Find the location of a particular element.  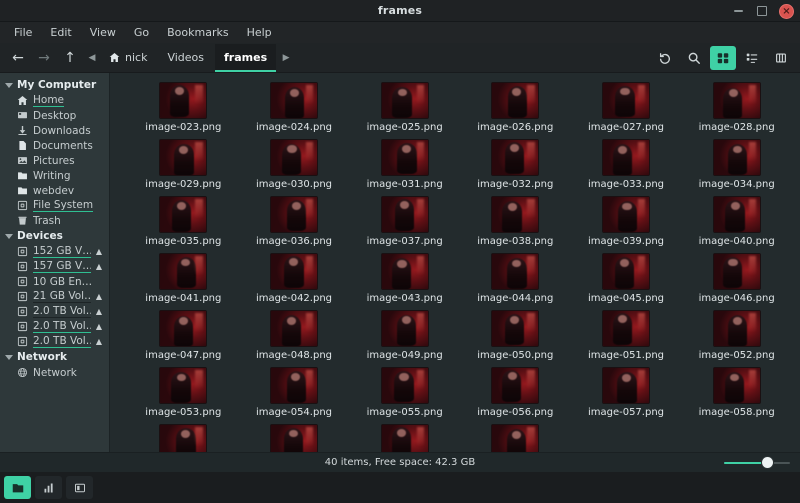

file-item: image-053.png is located at coordinates (183, 392).